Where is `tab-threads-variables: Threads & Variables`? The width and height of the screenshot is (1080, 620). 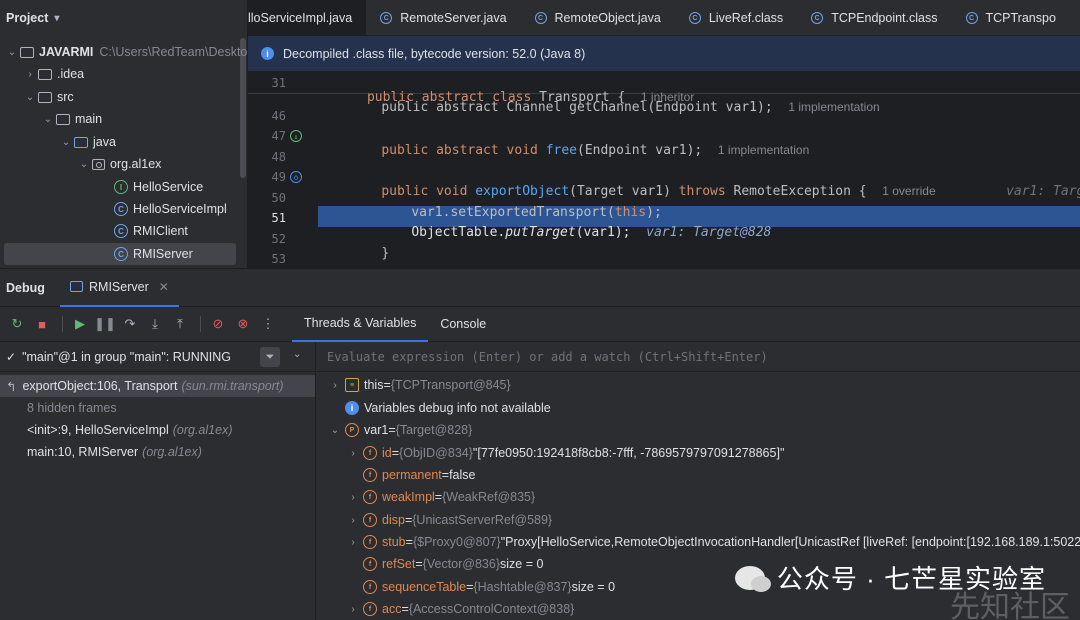 tab-threads-variables: Threads & Variables is located at coordinates (360, 324).